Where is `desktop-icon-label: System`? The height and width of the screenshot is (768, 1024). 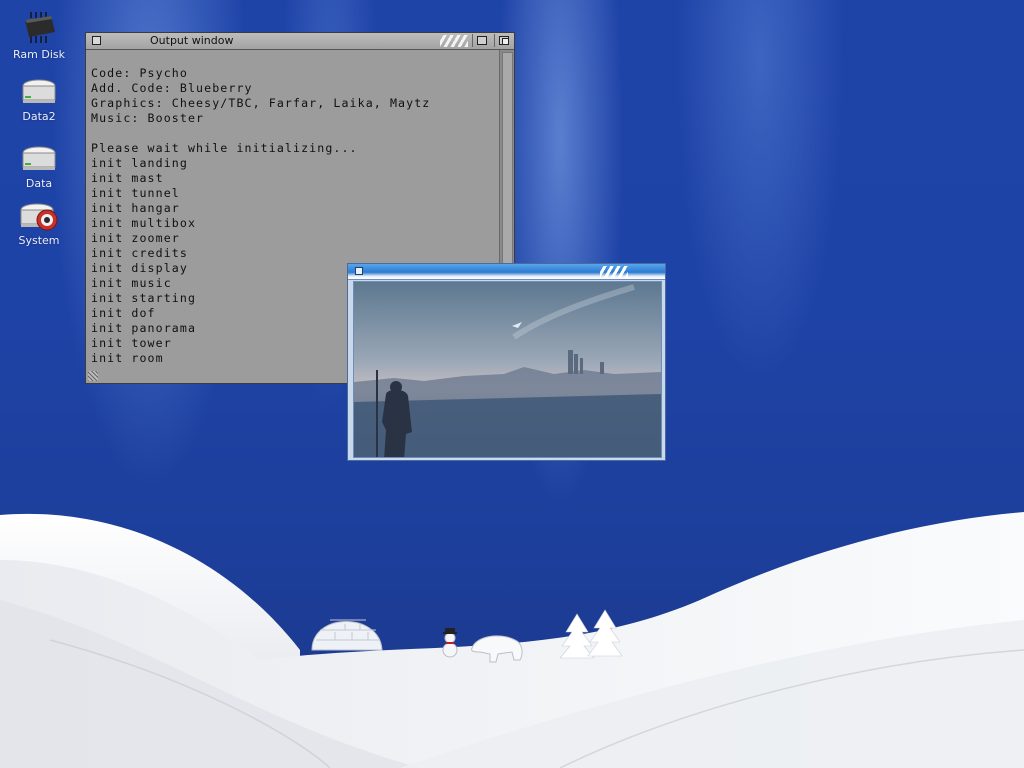 desktop-icon-label: System is located at coordinates (39, 240).